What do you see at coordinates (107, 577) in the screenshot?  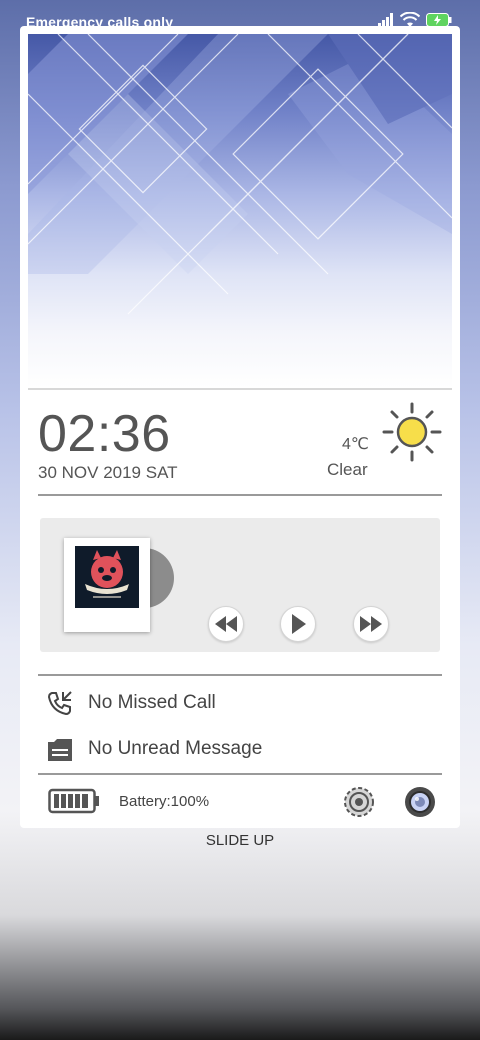 I see `album-cover-icon` at bounding box center [107, 577].